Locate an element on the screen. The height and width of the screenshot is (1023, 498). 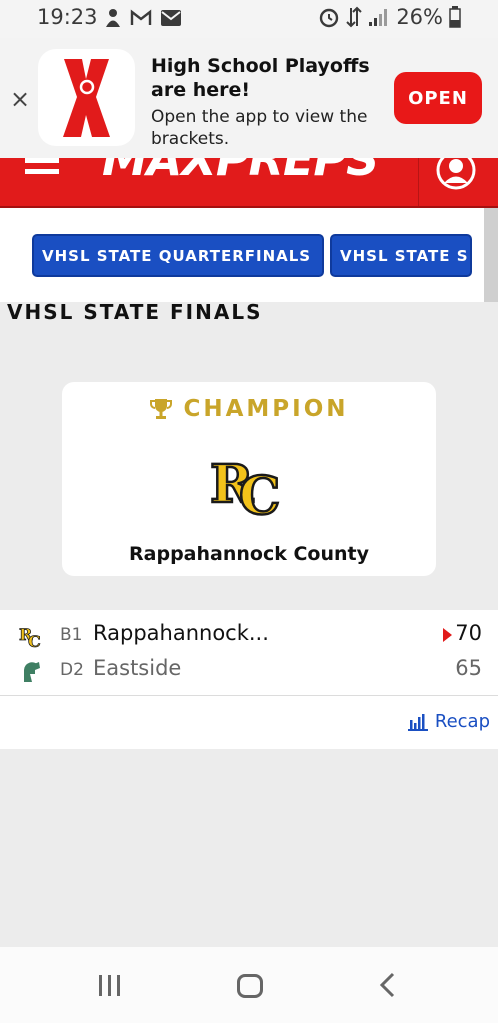
team-seed: B1 is located at coordinates (71, 635).